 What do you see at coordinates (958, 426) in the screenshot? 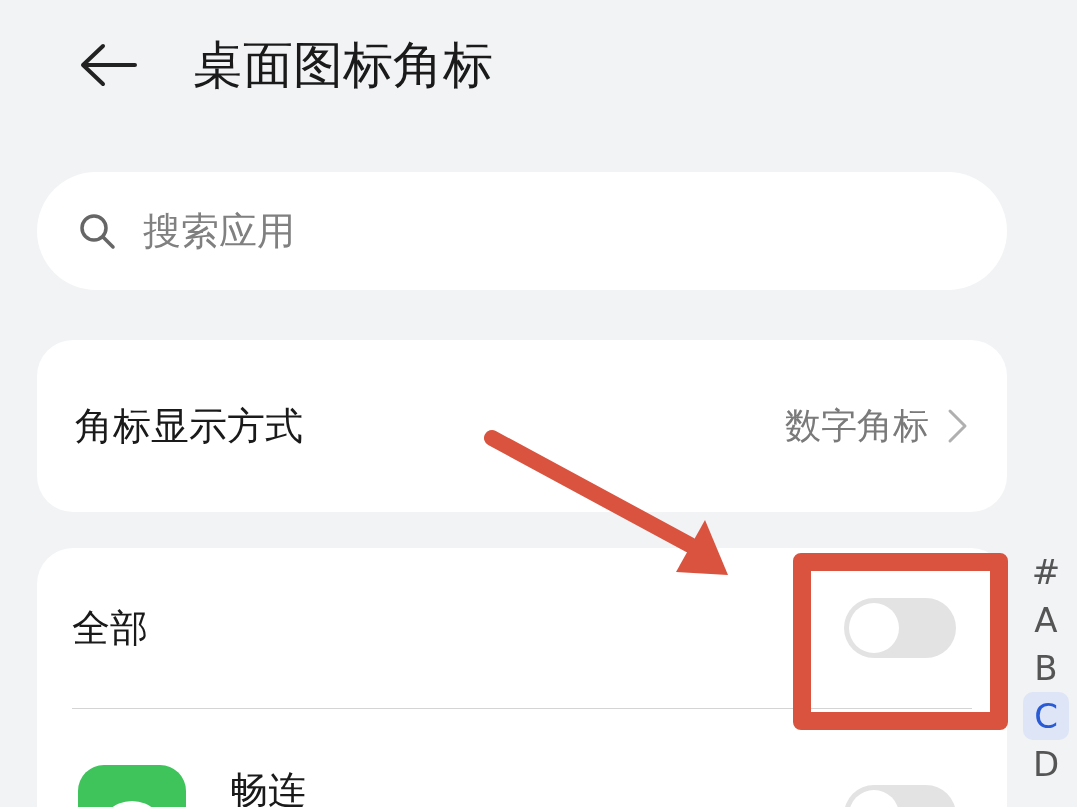
I see `chevron-right-icon` at bounding box center [958, 426].